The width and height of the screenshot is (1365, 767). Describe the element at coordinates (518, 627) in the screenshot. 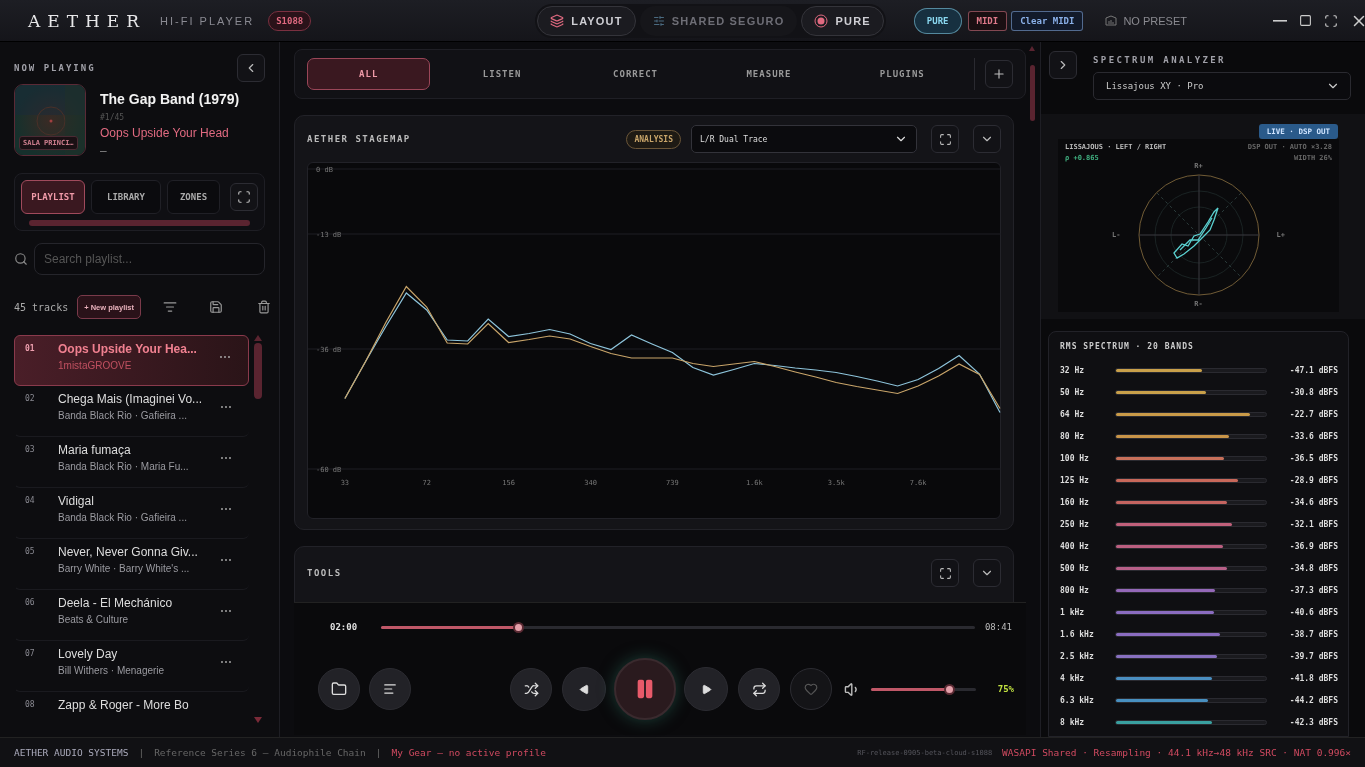

I see `seek-handle` at that location.